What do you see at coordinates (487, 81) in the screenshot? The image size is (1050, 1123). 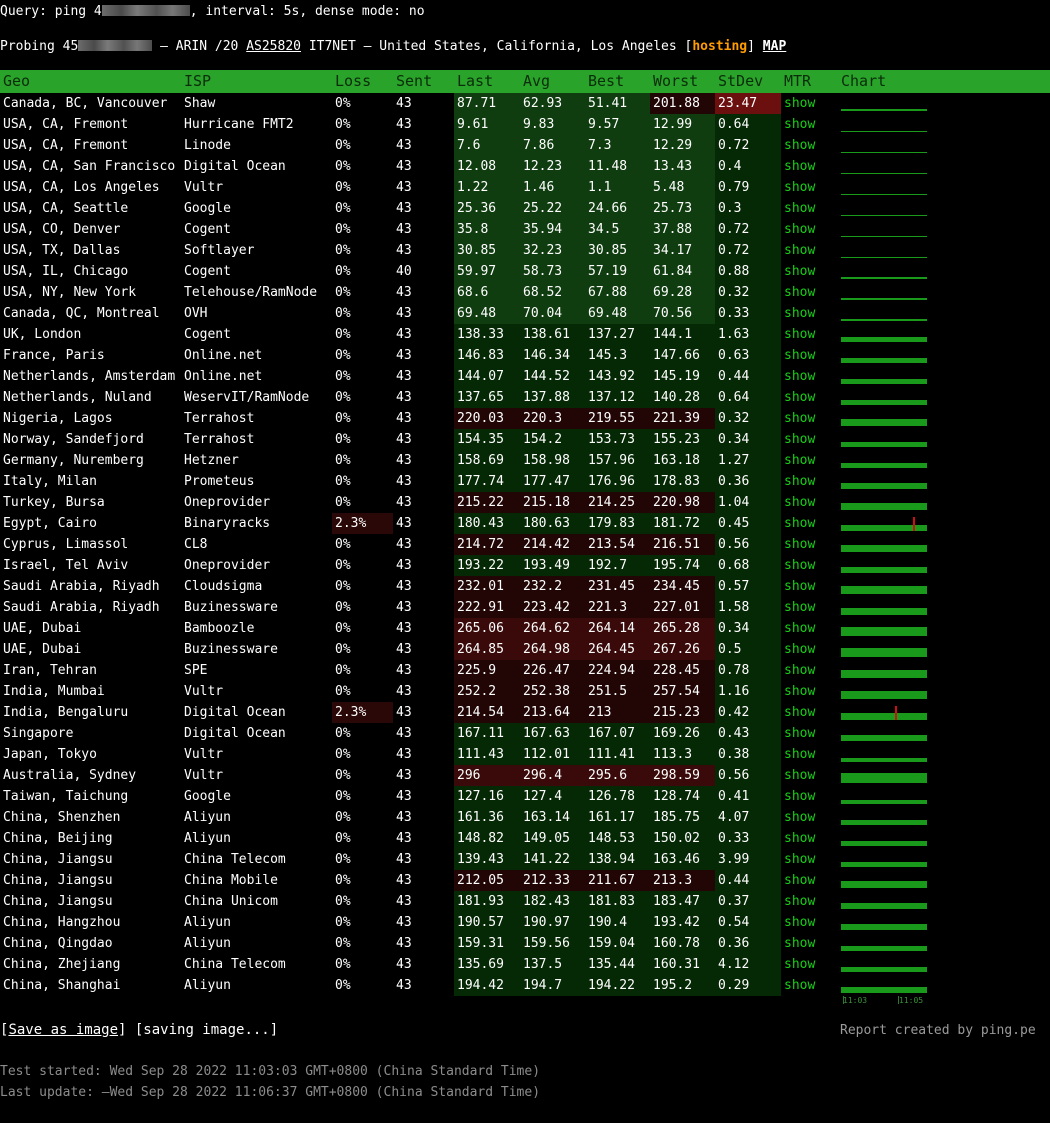 I see `col-last: Last` at bounding box center [487, 81].